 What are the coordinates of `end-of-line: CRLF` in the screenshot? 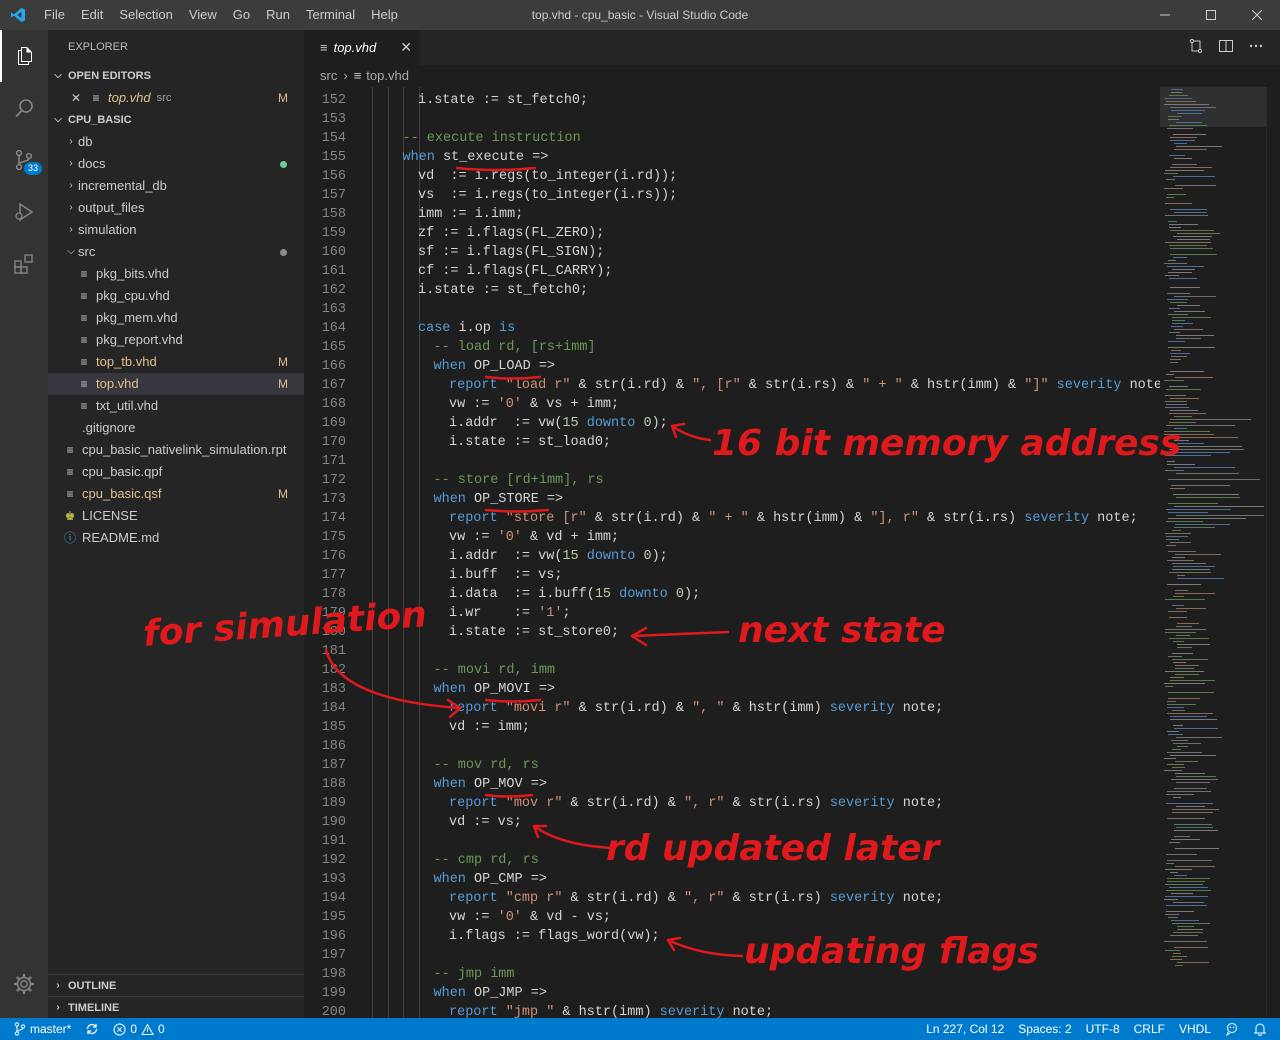 It's located at (1149, 1029).